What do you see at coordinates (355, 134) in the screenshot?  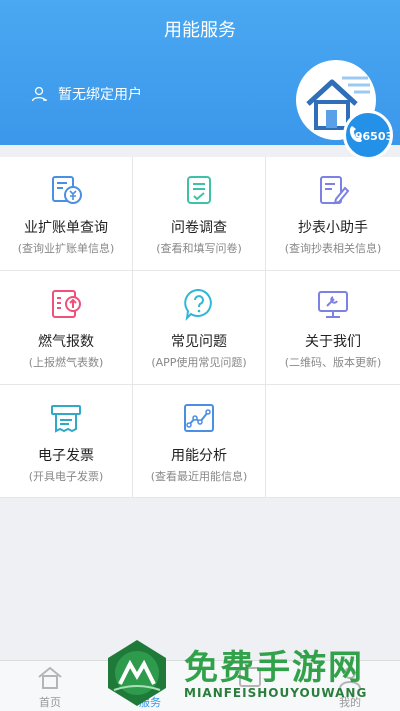 I see `phone-icon` at bounding box center [355, 134].